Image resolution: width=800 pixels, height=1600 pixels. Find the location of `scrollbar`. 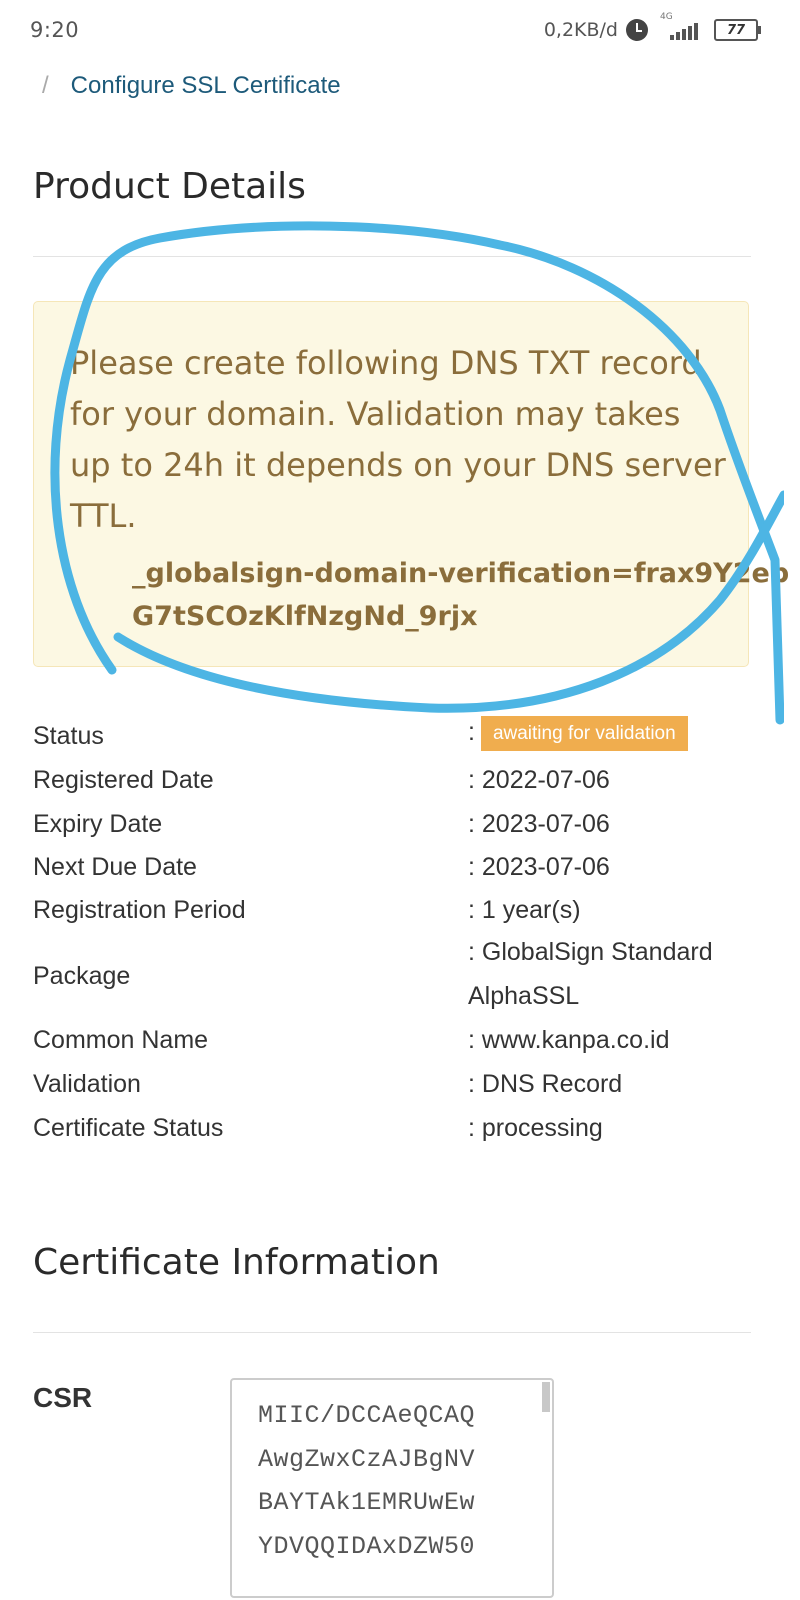

scrollbar is located at coordinates (546, 1397).